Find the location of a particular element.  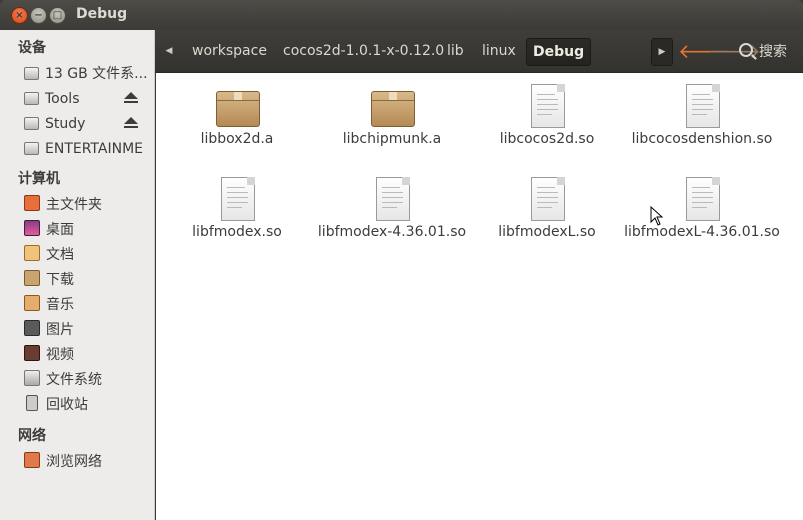

filesystem-icon is located at coordinates (32, 378).